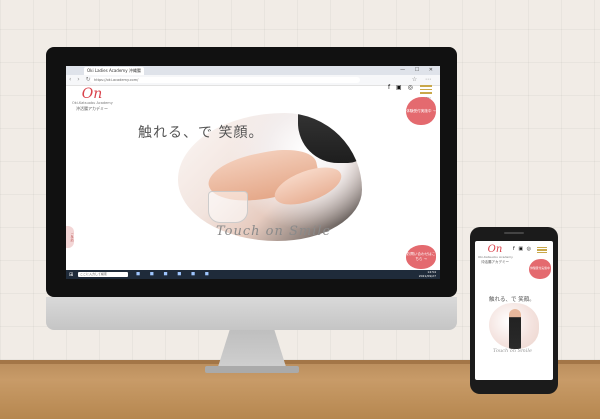 The width and height of the screenshot is (600, 419). What do you see at coordinates (515, 329) in the screenshot?
I see `phone-hero-person` at bounding box center [515, 329].